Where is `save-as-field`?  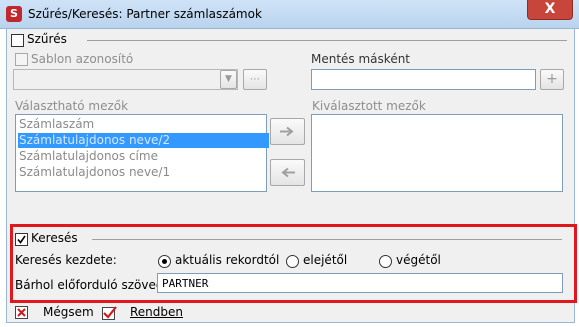 save-as-field is located at coordinates (423, 79).